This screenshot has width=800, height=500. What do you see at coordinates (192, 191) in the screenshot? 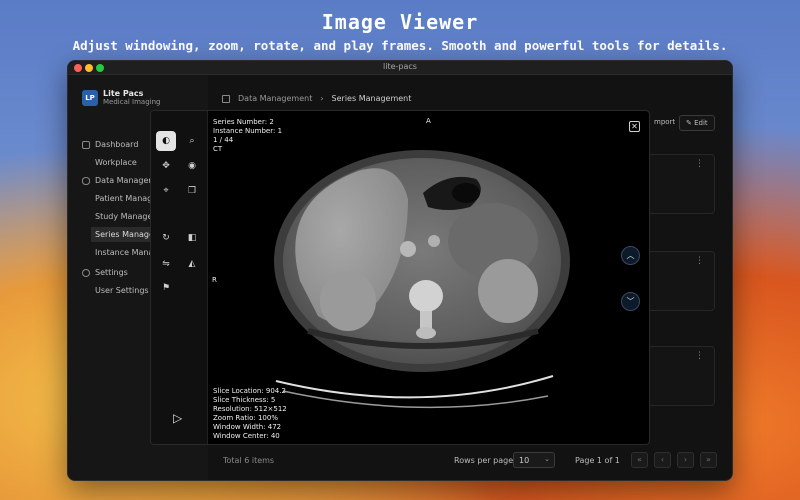
I see `copy-icon: ❐` at bounding box center [192, 191].